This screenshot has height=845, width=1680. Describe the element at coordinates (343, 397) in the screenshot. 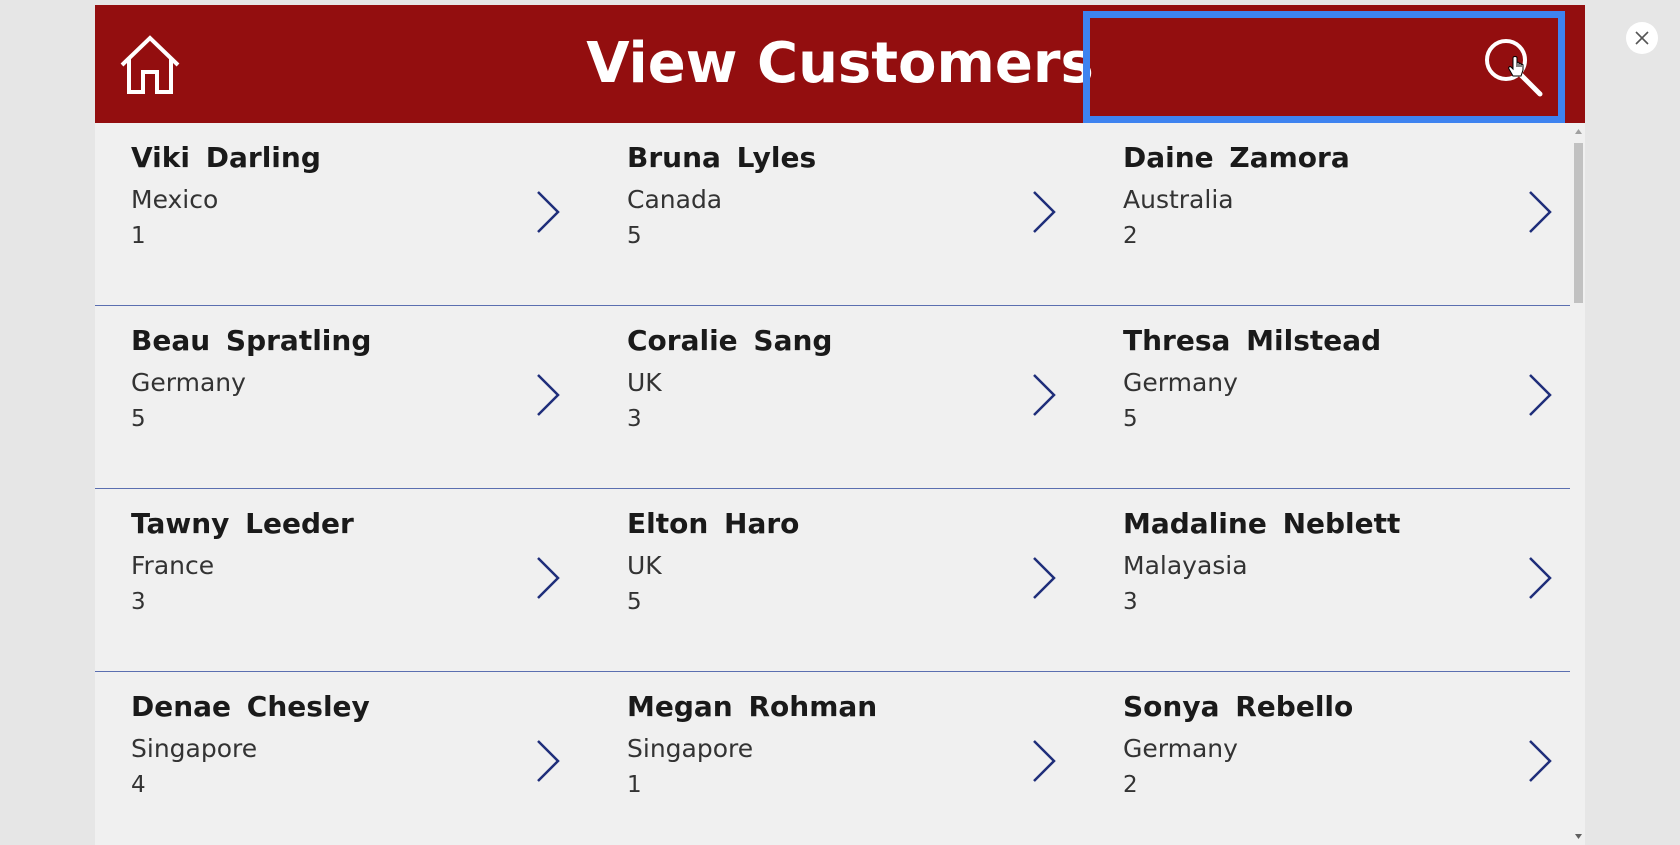

I see `customer-card: Beau Spratling Germany 5` at that location.